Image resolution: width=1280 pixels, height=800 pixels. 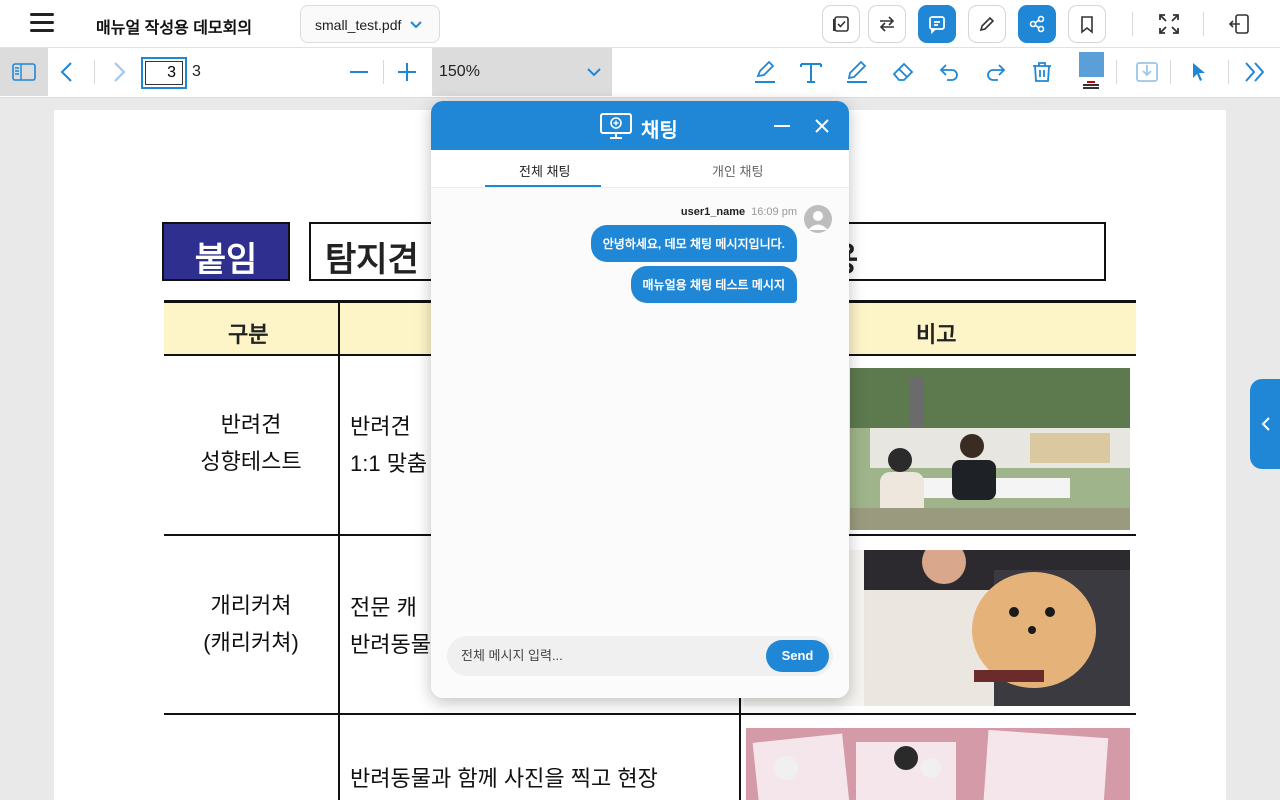 What do you see at coordinates (640, 73) in the screenshot?
I see `document-toolbar: 3 150%` at bounding box center [640, 73].